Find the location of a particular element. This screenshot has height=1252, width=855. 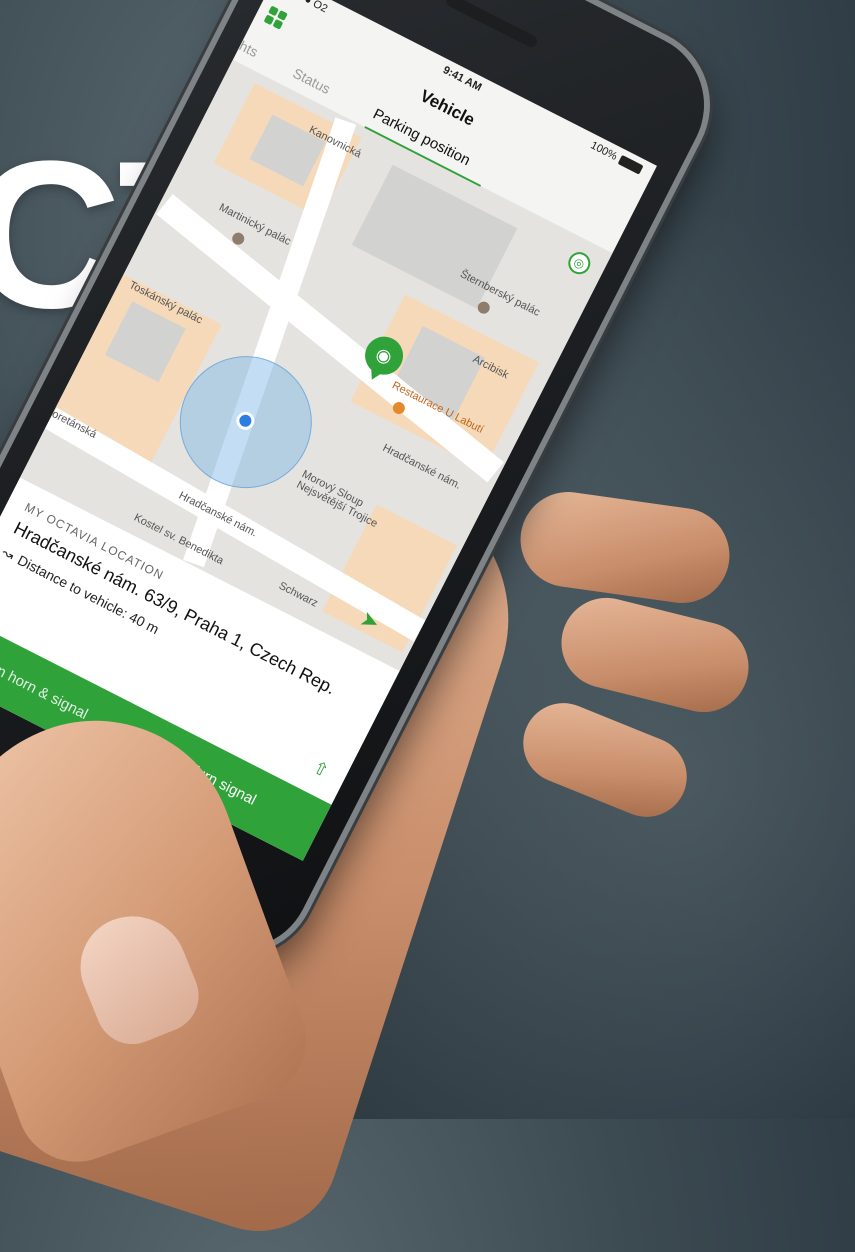

battery-icon is located at coordinates (630, 164).